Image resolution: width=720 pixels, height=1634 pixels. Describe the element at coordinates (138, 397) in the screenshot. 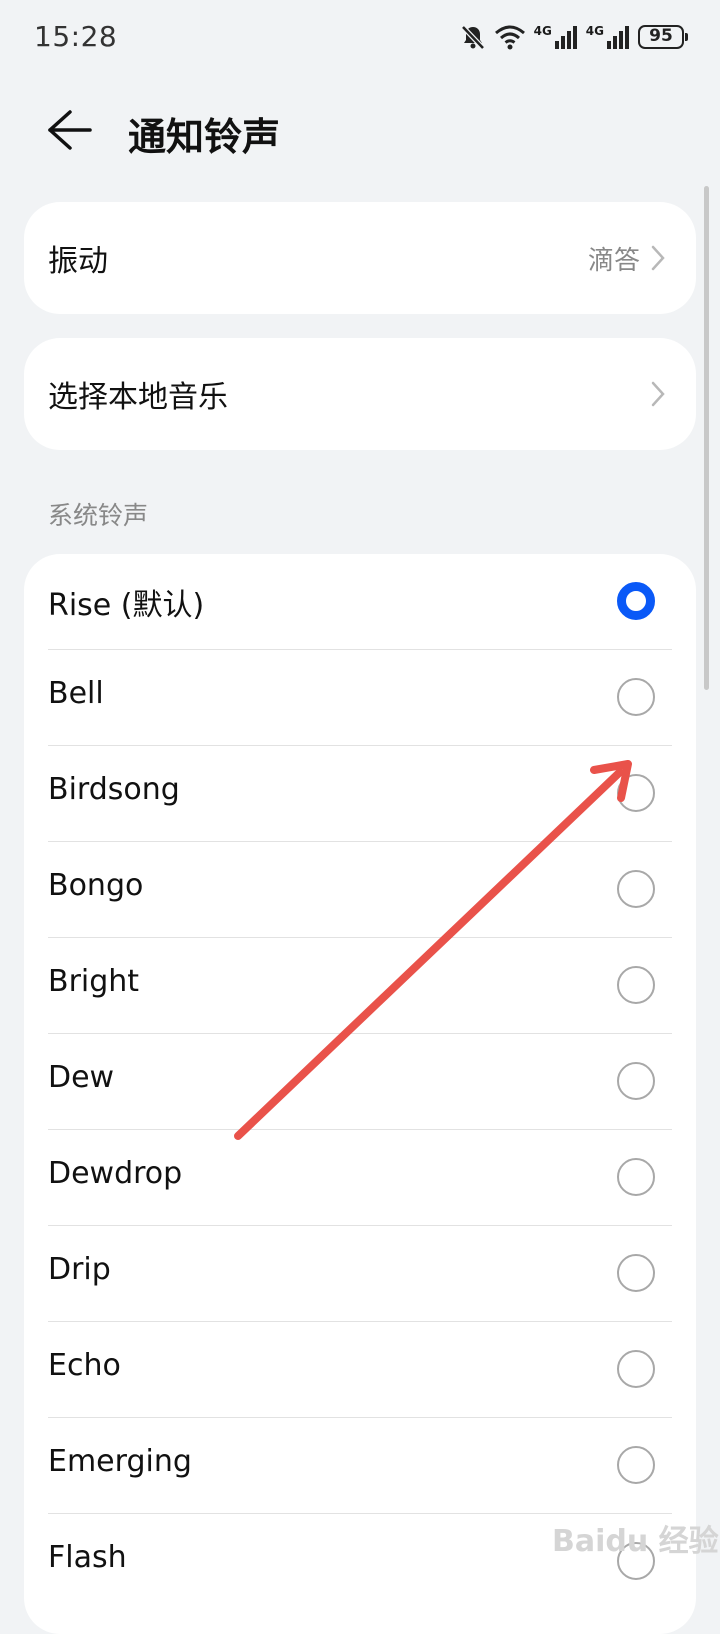

I see `local-music-label: 选择本地音乐` at that location.